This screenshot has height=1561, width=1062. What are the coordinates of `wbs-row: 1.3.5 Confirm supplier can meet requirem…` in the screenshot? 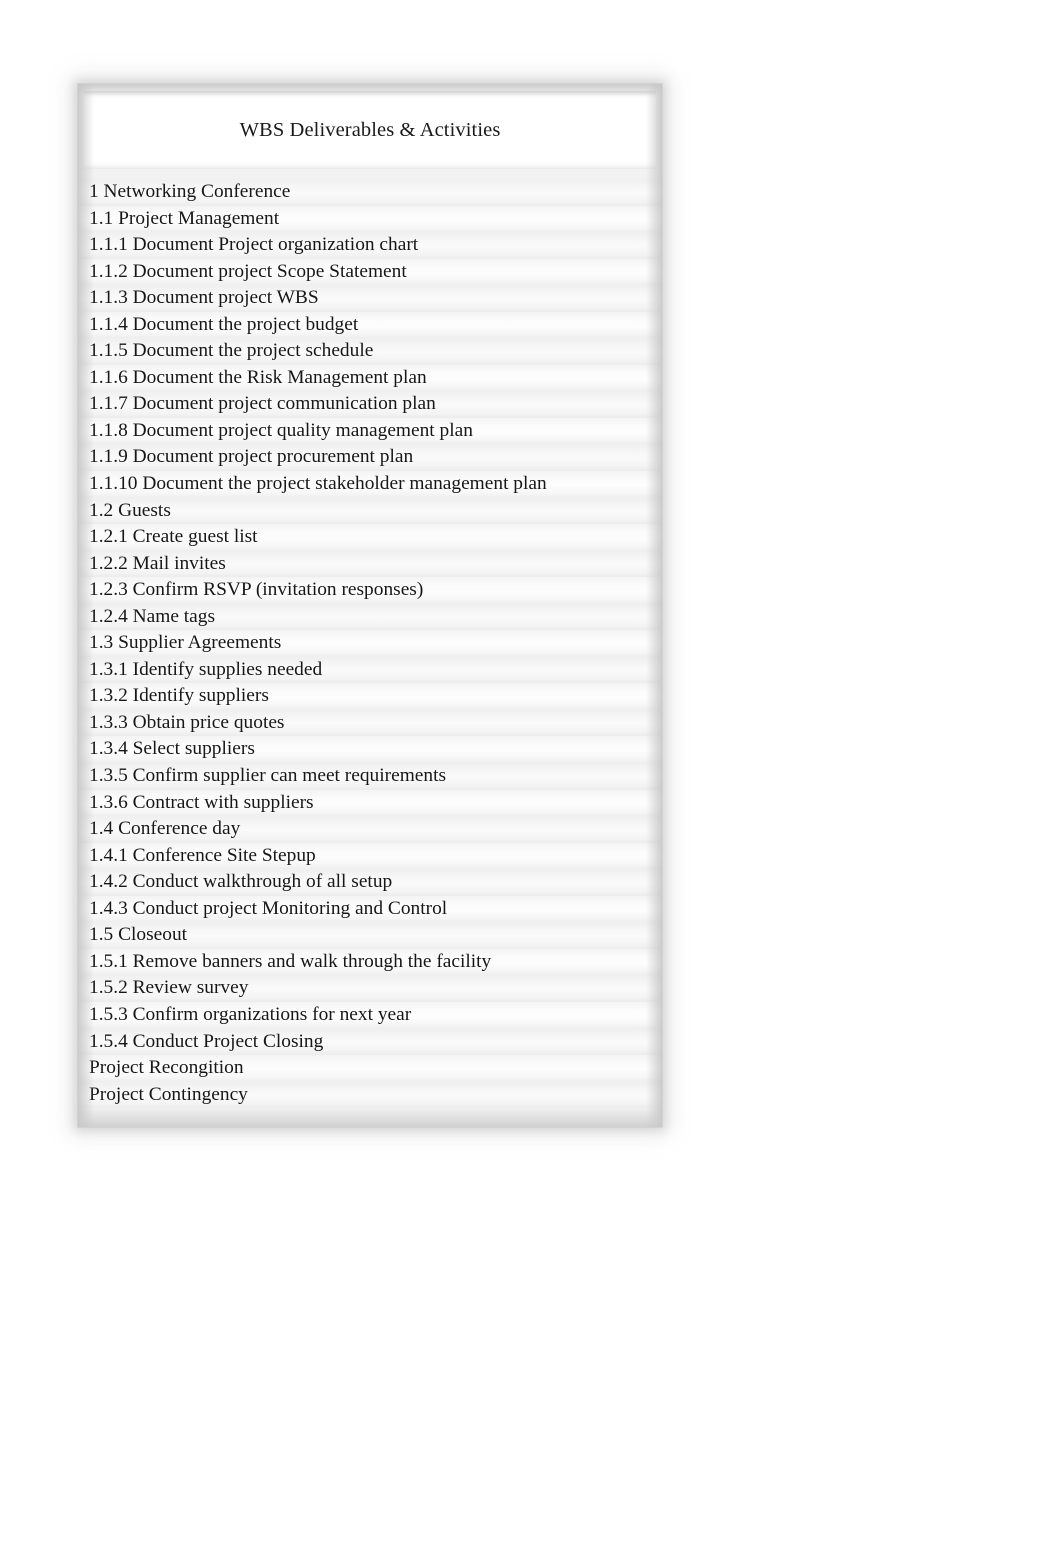 It's located at (370, 776).